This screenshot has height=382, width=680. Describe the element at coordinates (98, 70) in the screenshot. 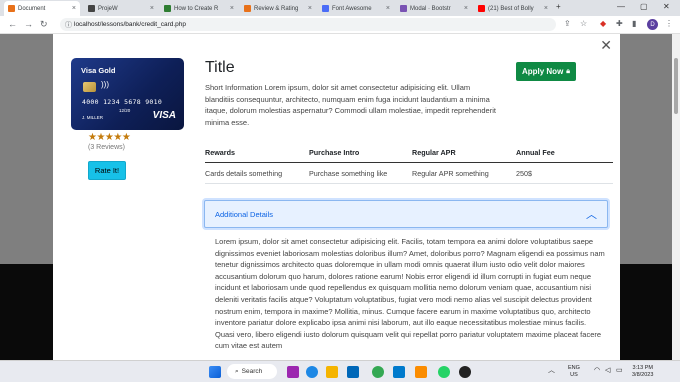

I see `card-brand: Visa Gold` at that location.